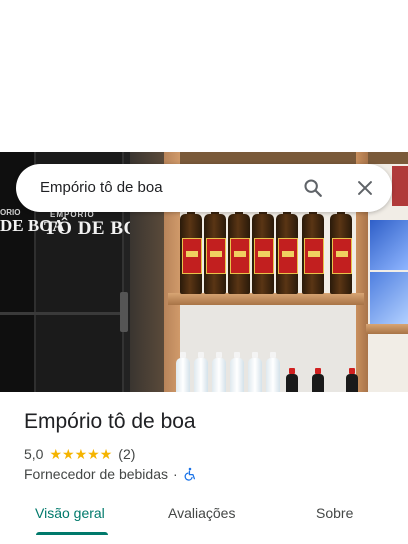  Describe the element at coordinates (34, 454) in the screenshot. I see `rating-value: 5,0` at that location.